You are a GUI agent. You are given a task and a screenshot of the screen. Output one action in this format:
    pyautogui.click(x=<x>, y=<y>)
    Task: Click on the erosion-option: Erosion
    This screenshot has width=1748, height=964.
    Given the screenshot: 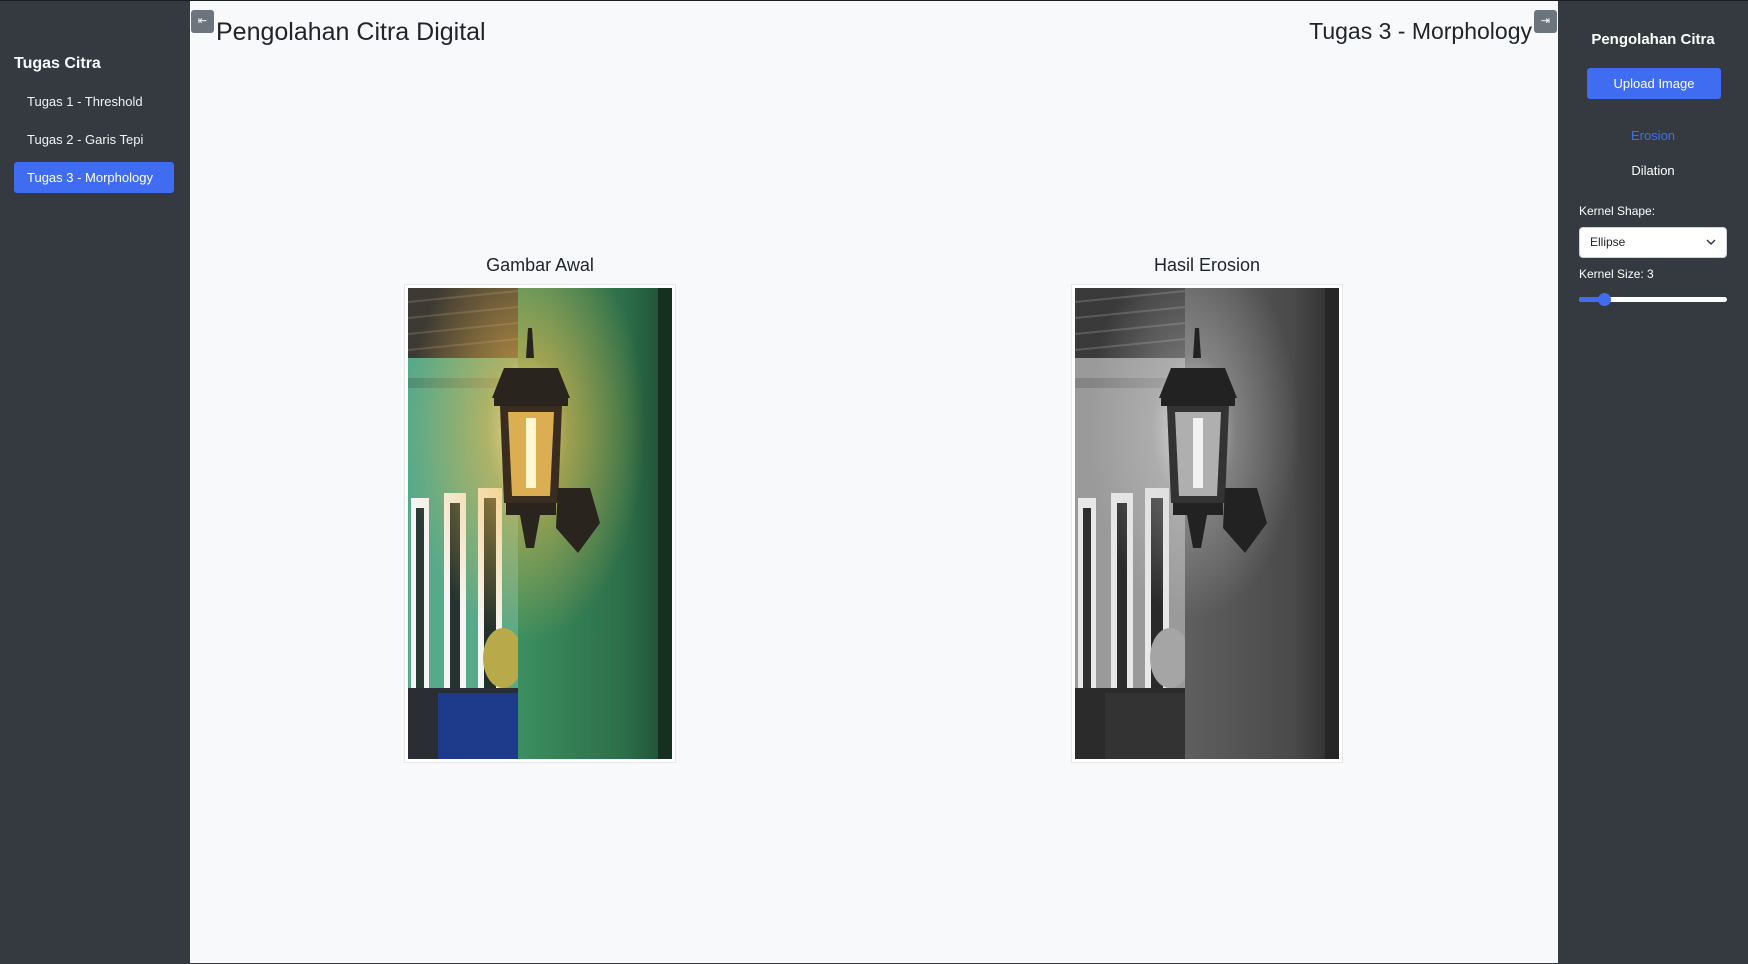 What is the action you would take?
    pyautogui.click(x=1653, y=135)
    